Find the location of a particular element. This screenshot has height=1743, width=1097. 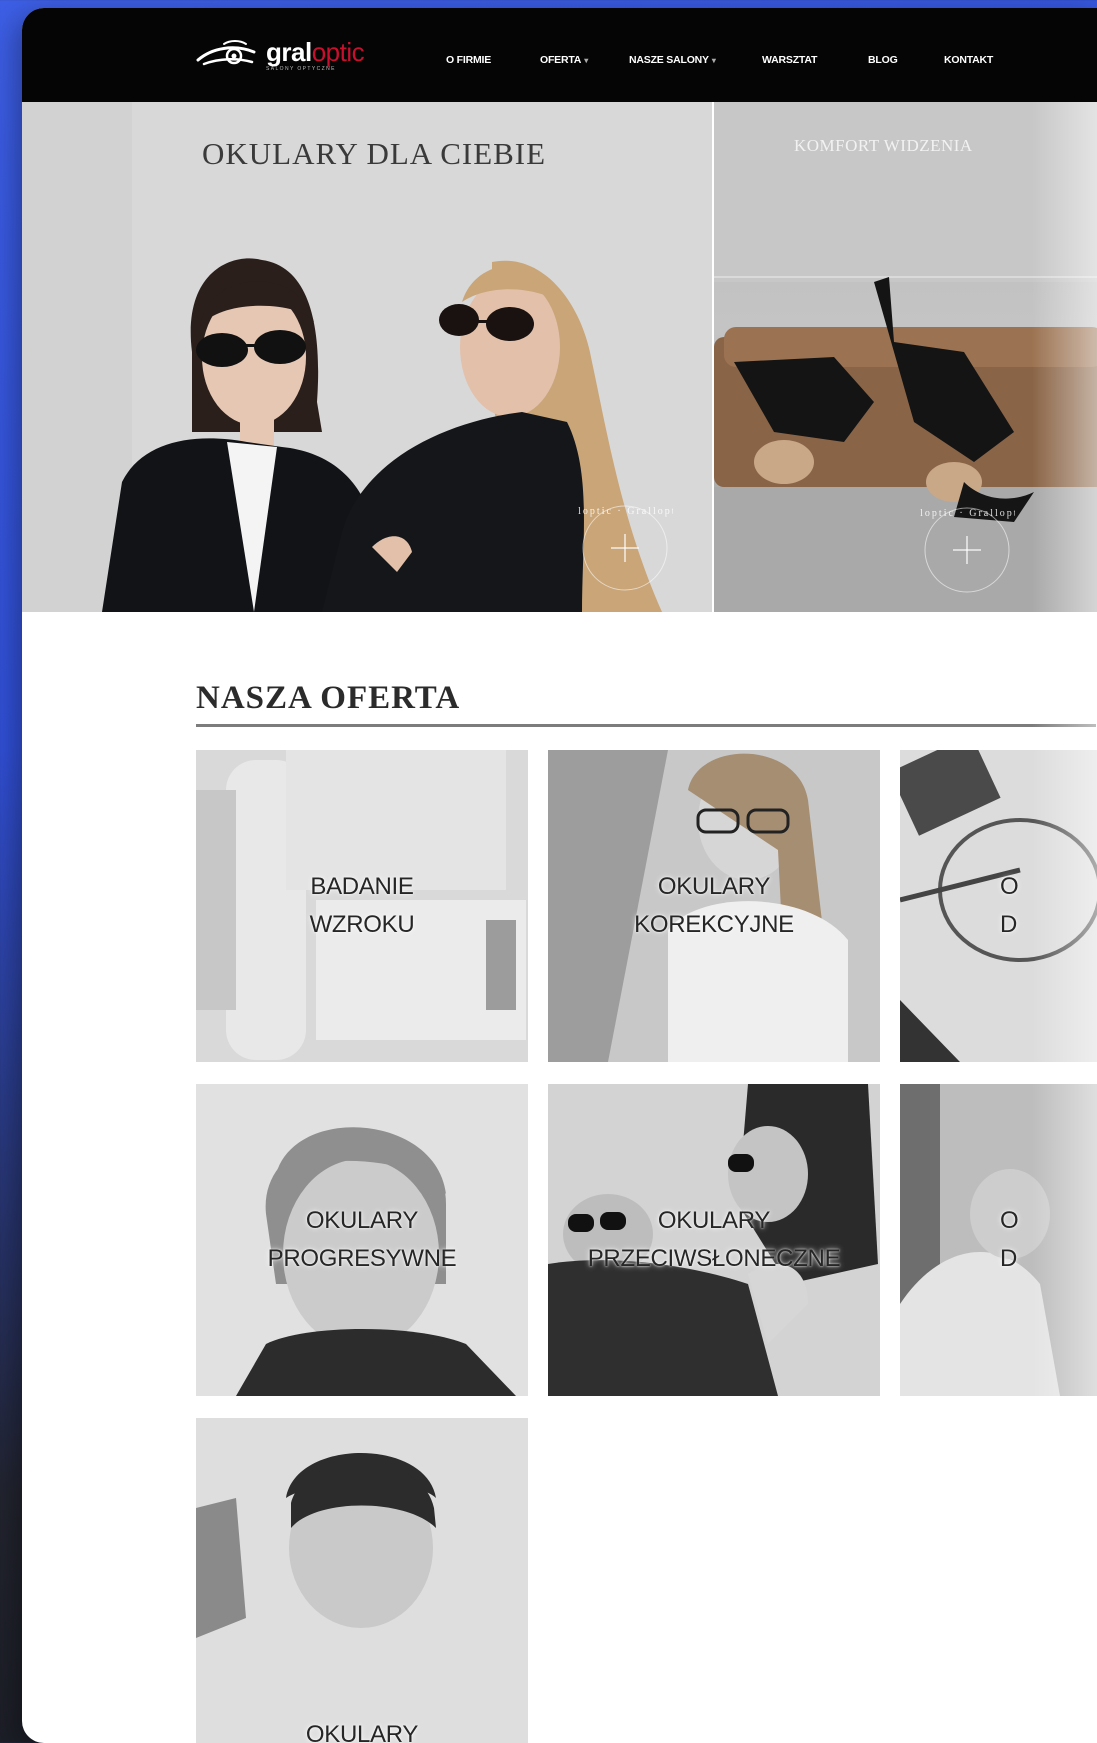

nav-item-nasze-salony: NASZE SALONY ▾ is located at coordinates (672, 60).